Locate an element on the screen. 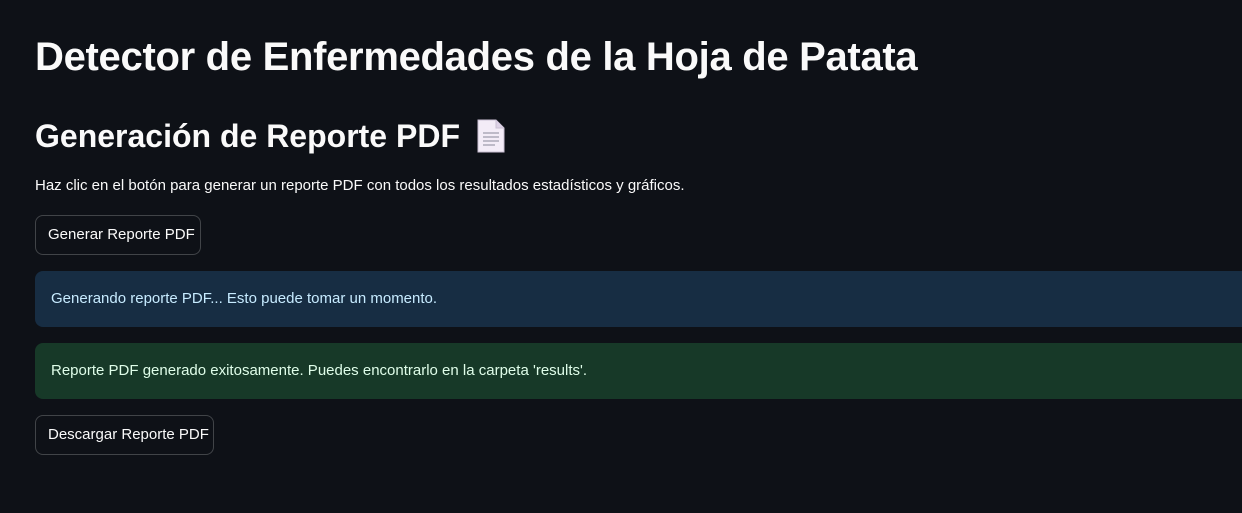  section-title-text: Generación de Reporte PDF is located at coordinates (247, 136).